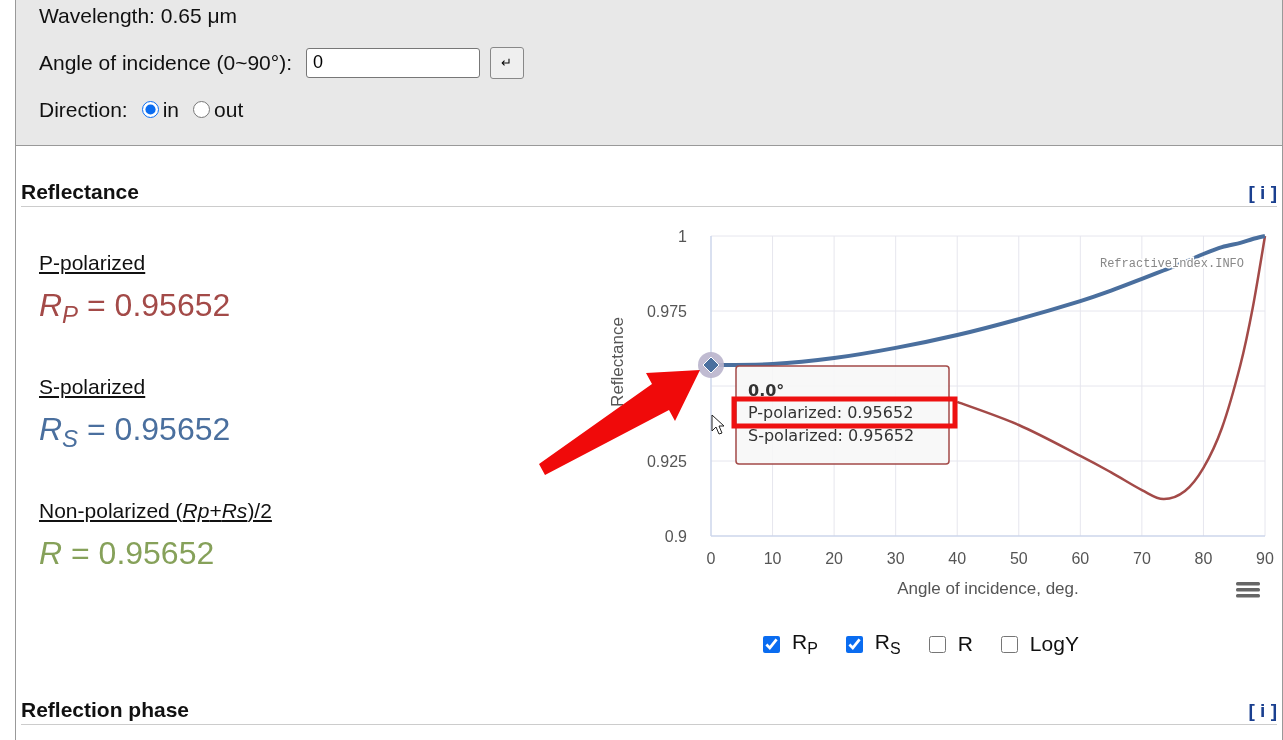  I want to click on result-formula: R = 0.95652, so click(127, 553).